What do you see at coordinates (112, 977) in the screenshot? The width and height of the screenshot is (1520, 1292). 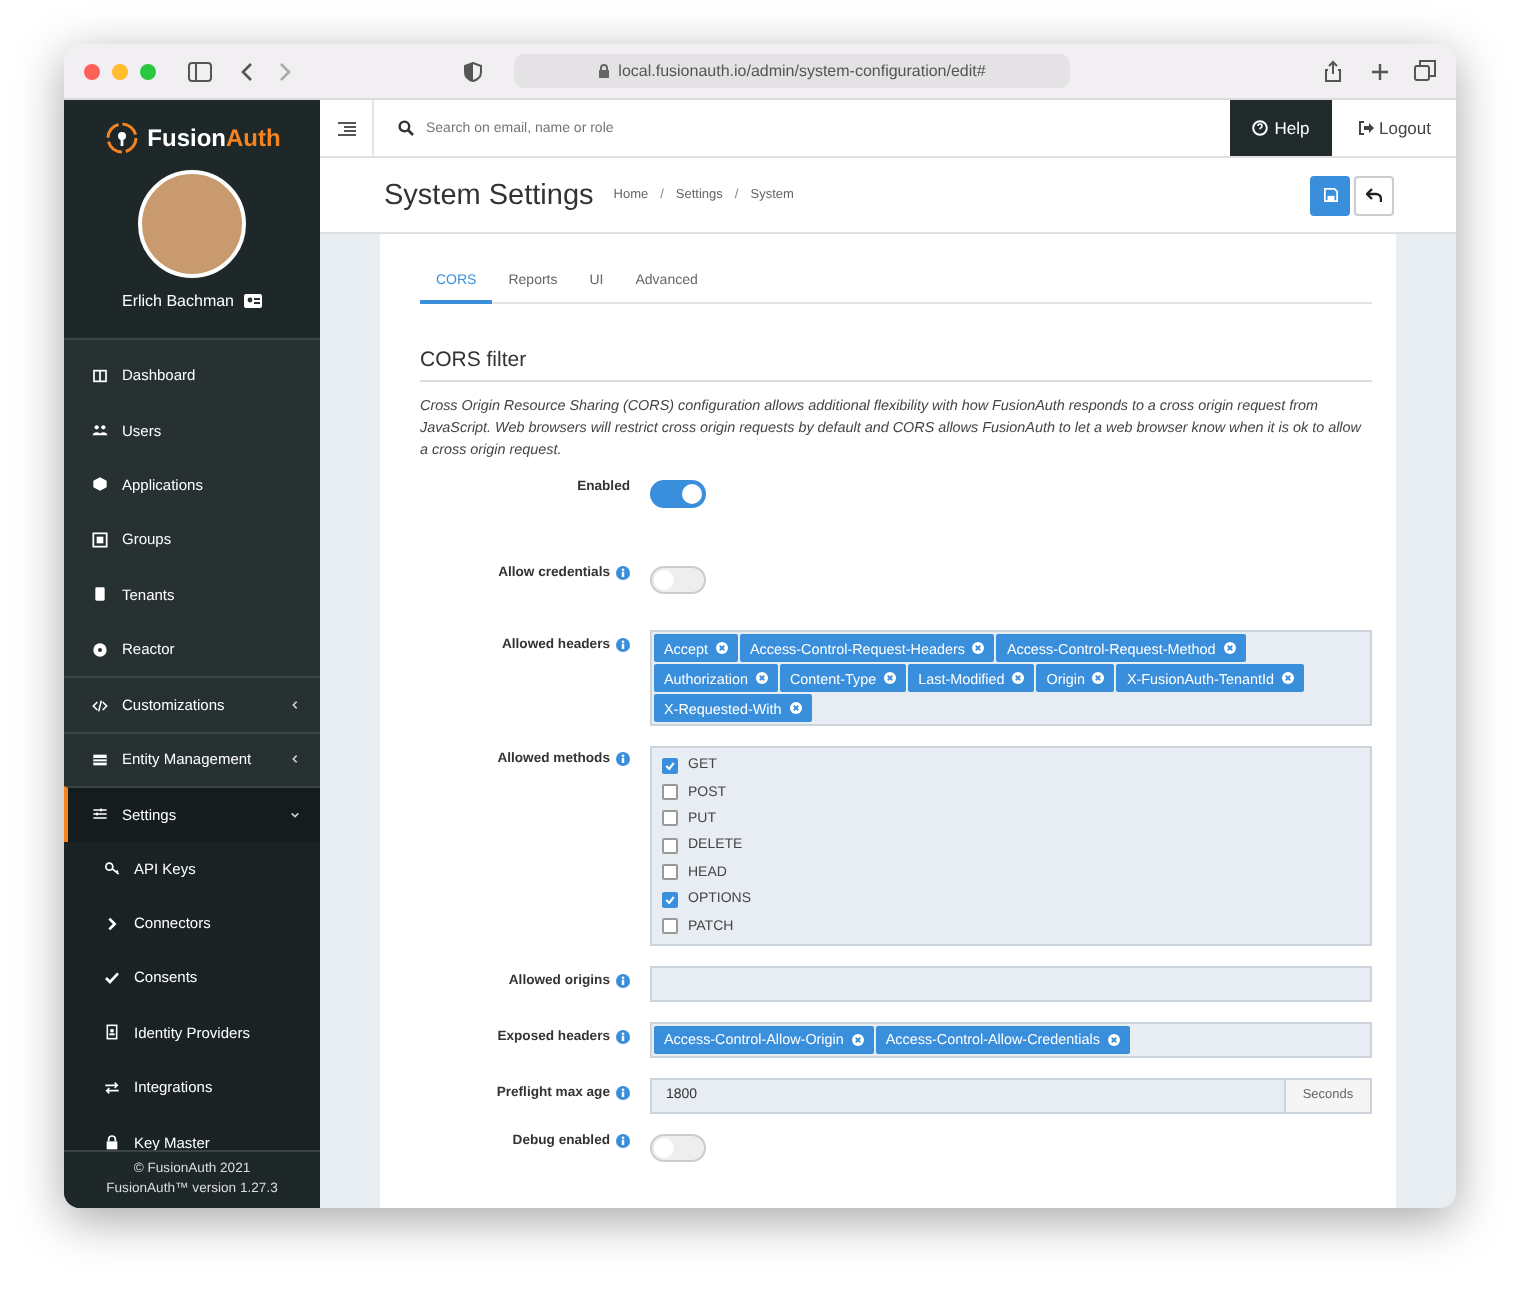 I see `checkmark-icon` at bounding box center [112, 977].